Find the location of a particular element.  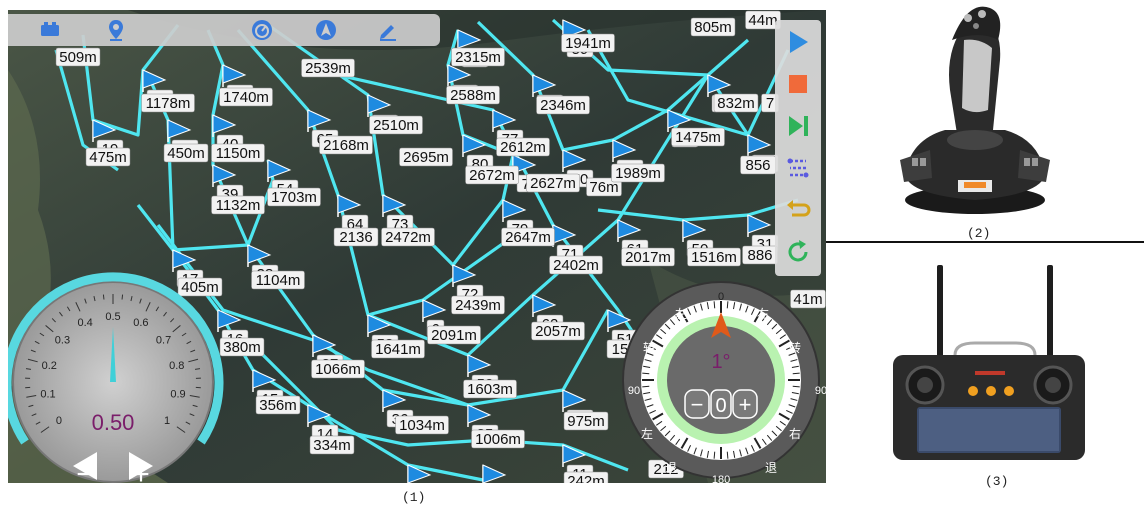

heading-minus-button: − is located at coordinates (697, 404).